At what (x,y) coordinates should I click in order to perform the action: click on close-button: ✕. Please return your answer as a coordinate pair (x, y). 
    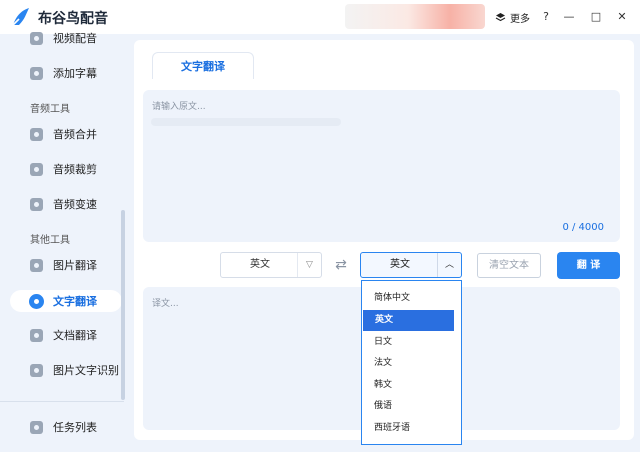
    Looking at the image, I should click on (622, 17).